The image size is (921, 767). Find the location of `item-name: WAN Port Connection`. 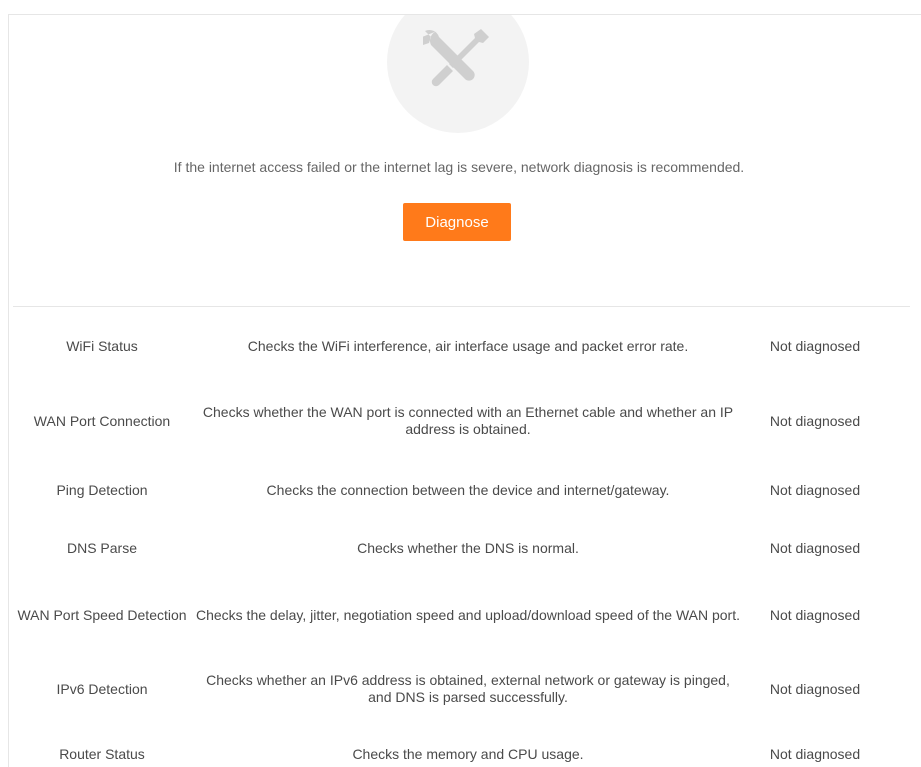

item-name: WAN Port Connection is located at coordinates (102, 420).